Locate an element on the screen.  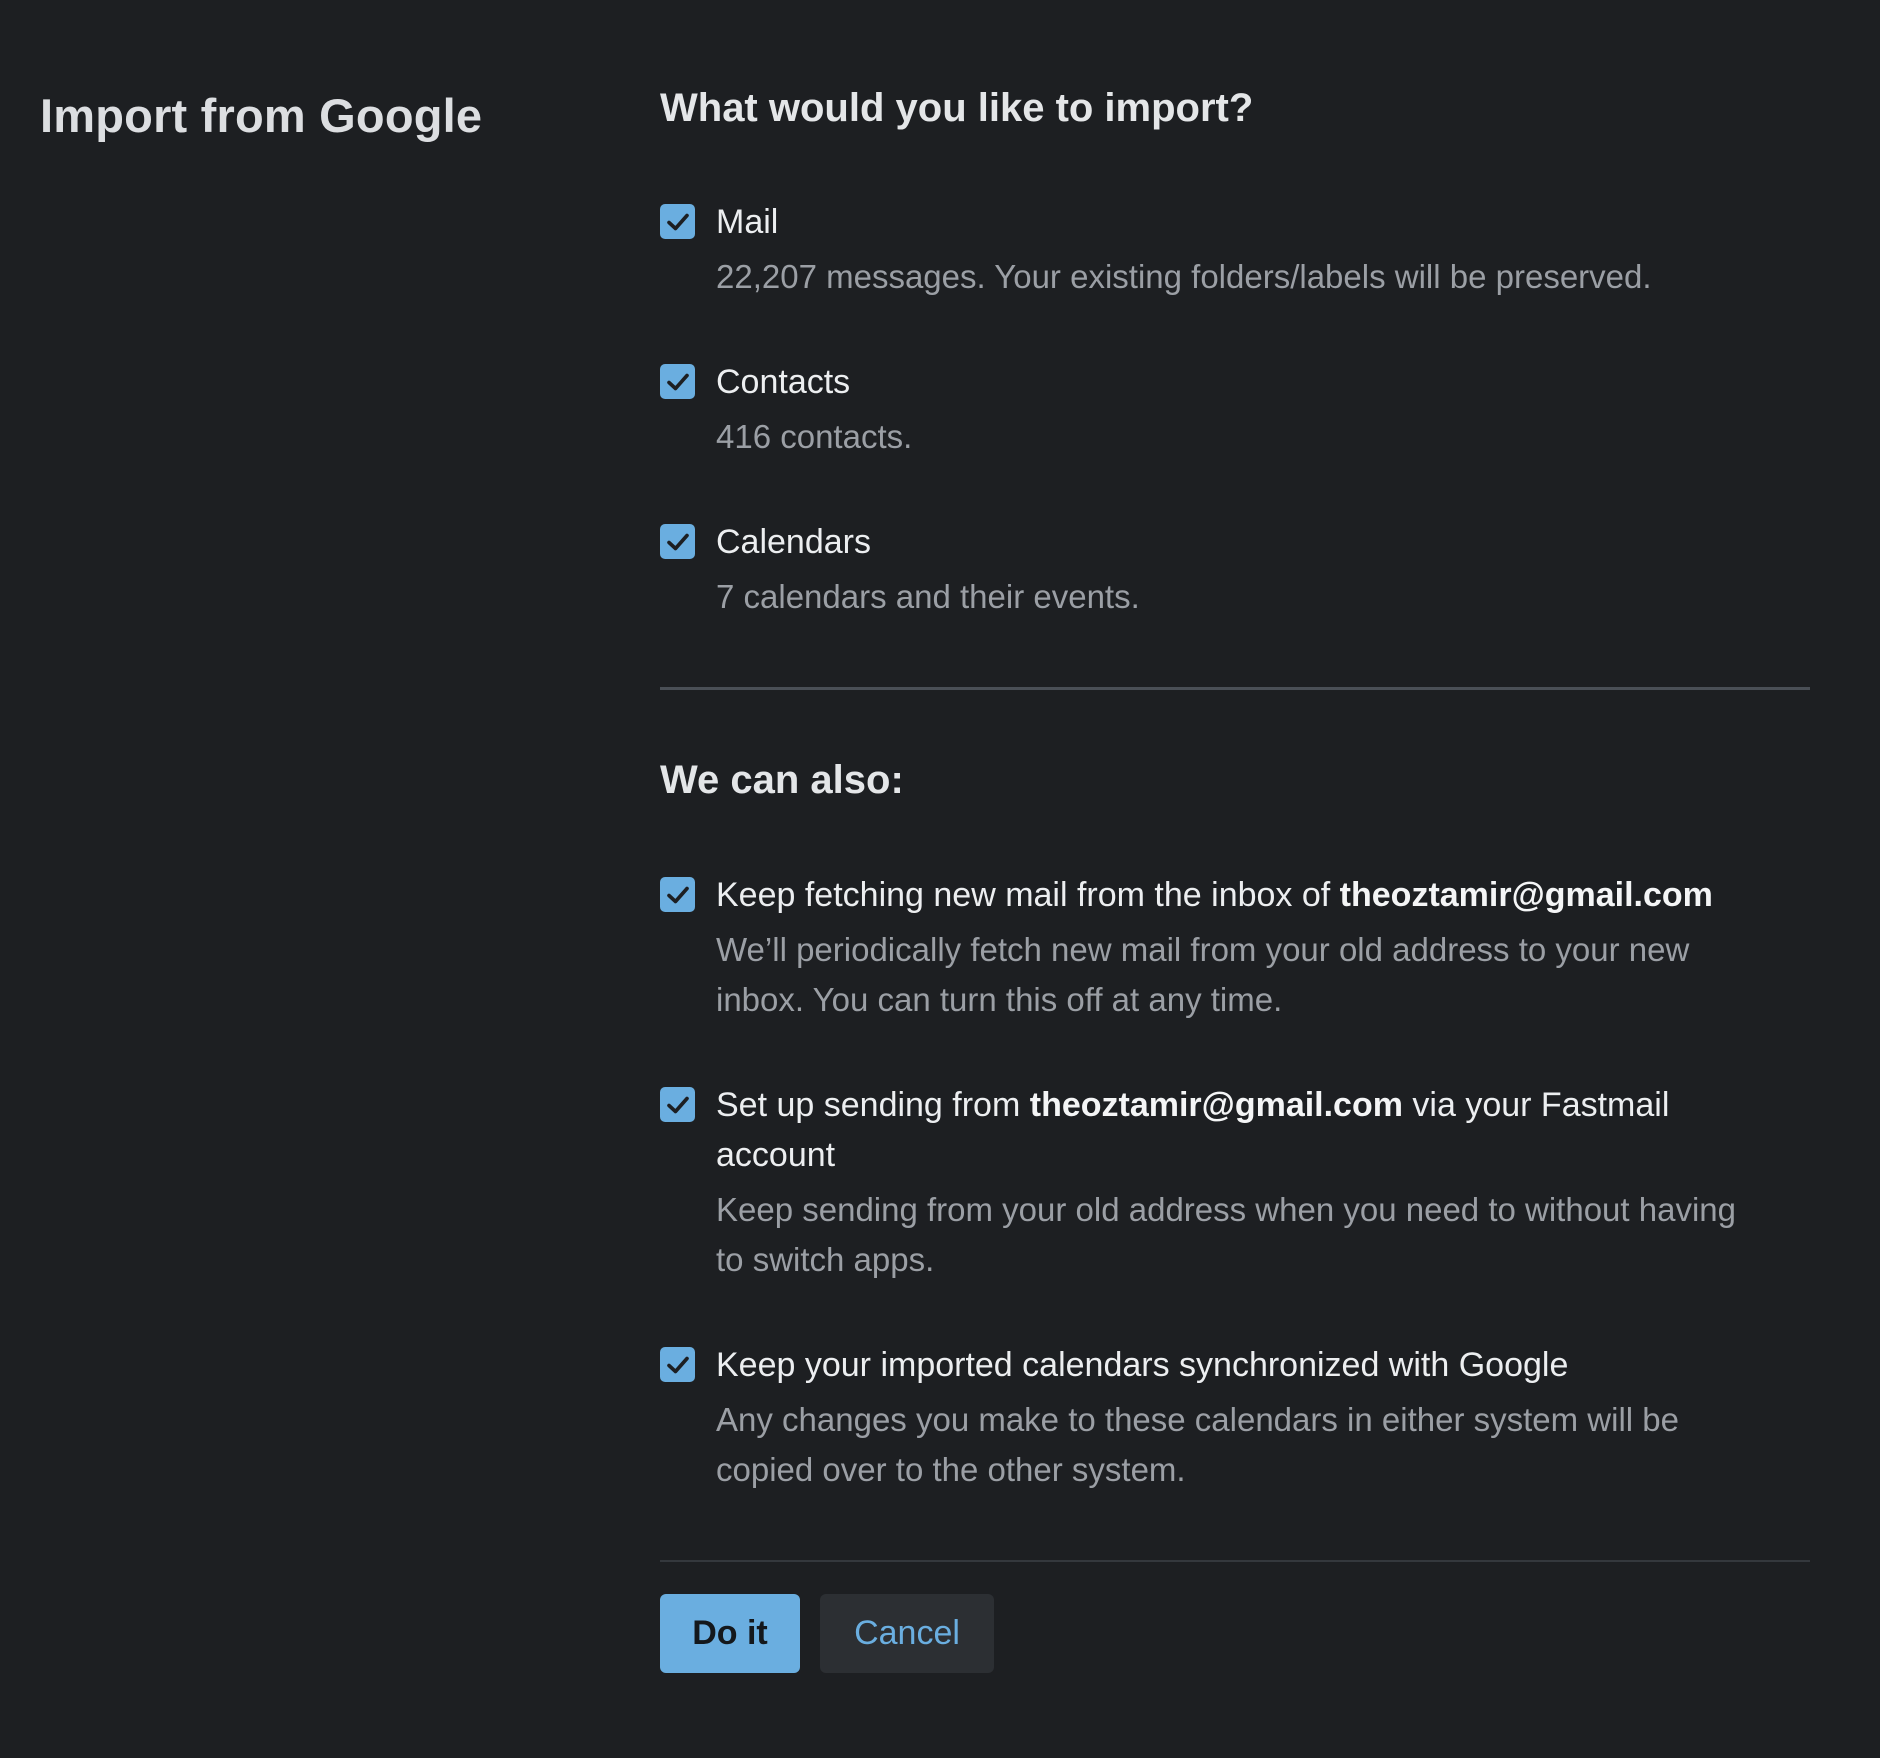
do-it-button: Do it is located at coordinates (730, 1633).